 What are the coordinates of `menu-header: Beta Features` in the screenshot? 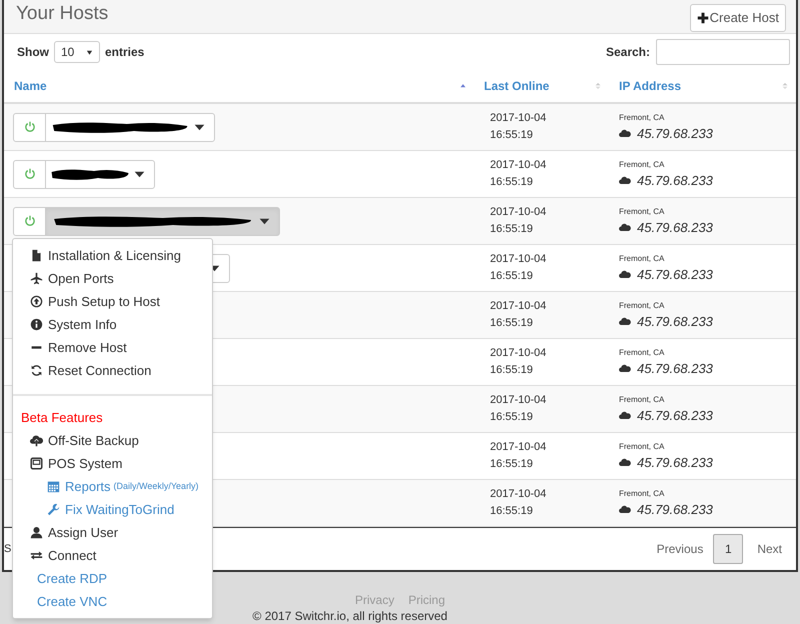 It's located at (62, 417).